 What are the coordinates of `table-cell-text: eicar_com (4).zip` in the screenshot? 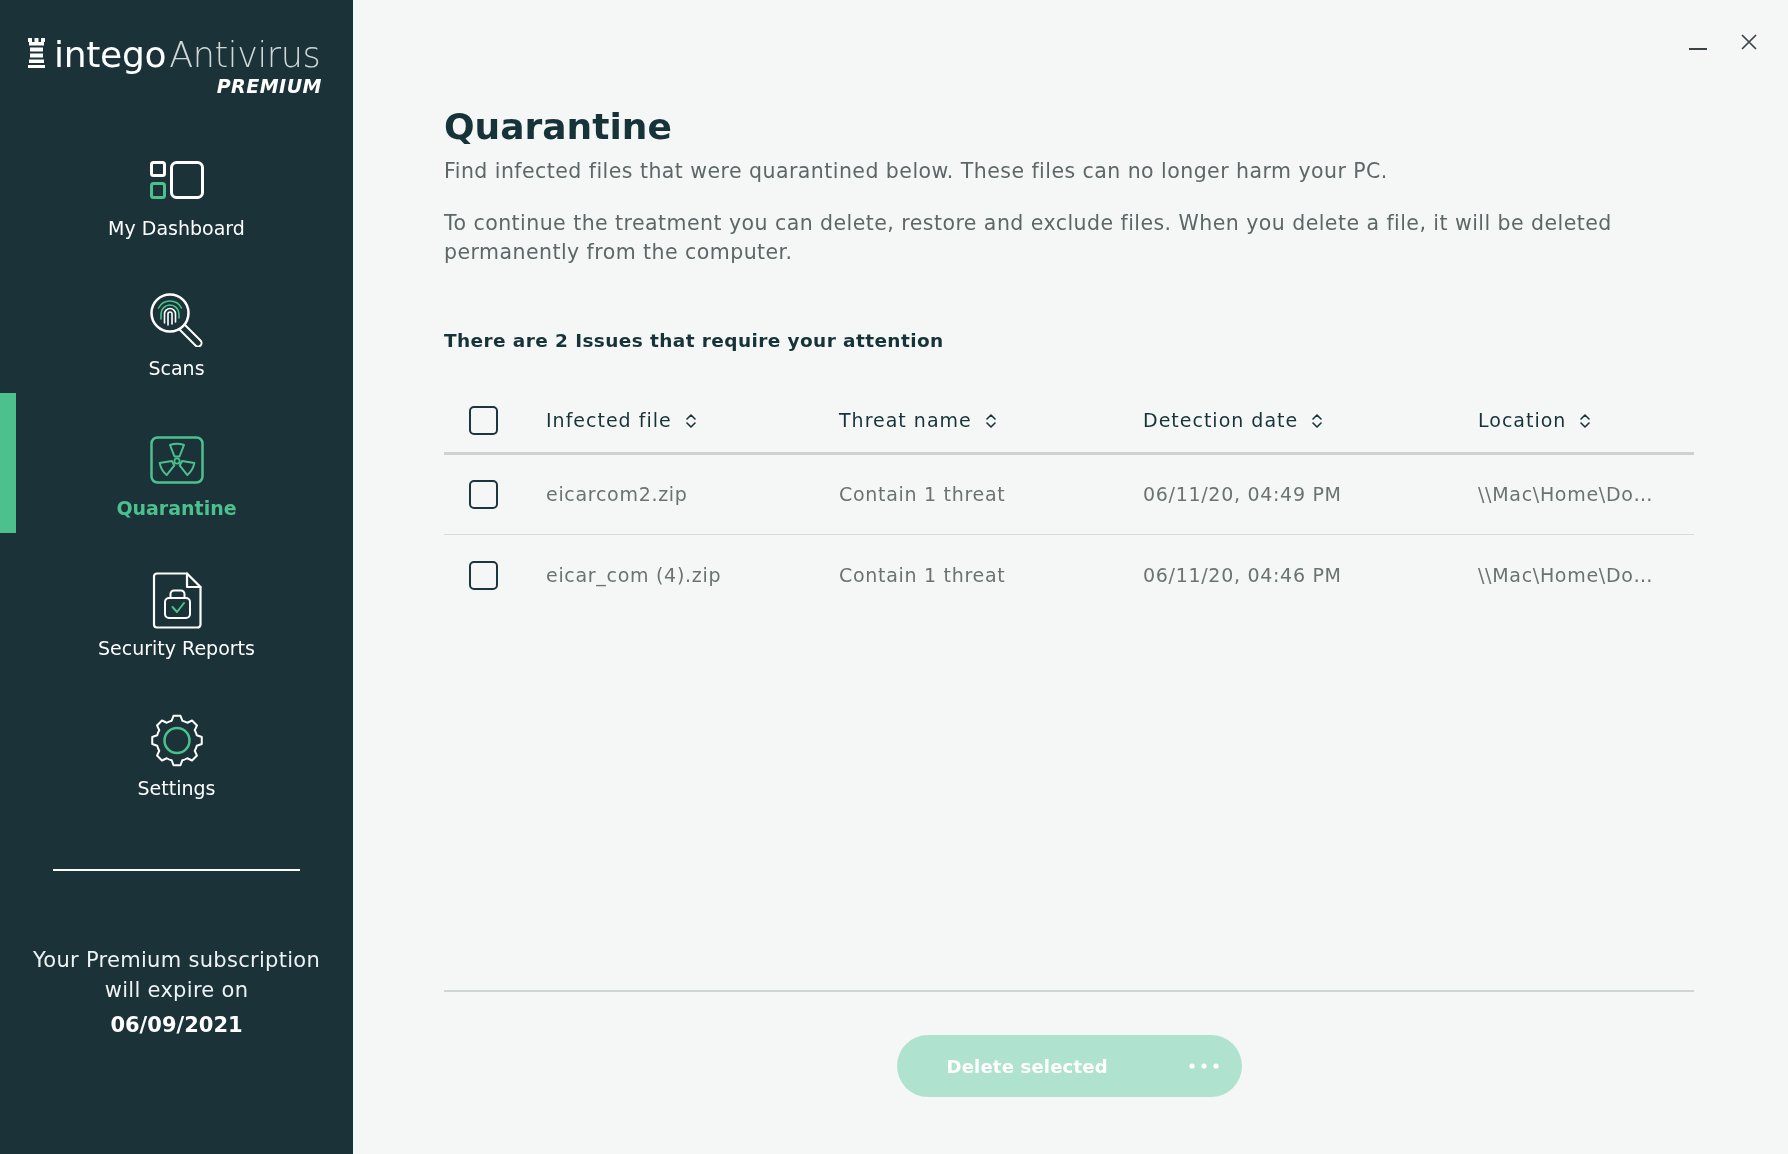 It's located at (634, 575).